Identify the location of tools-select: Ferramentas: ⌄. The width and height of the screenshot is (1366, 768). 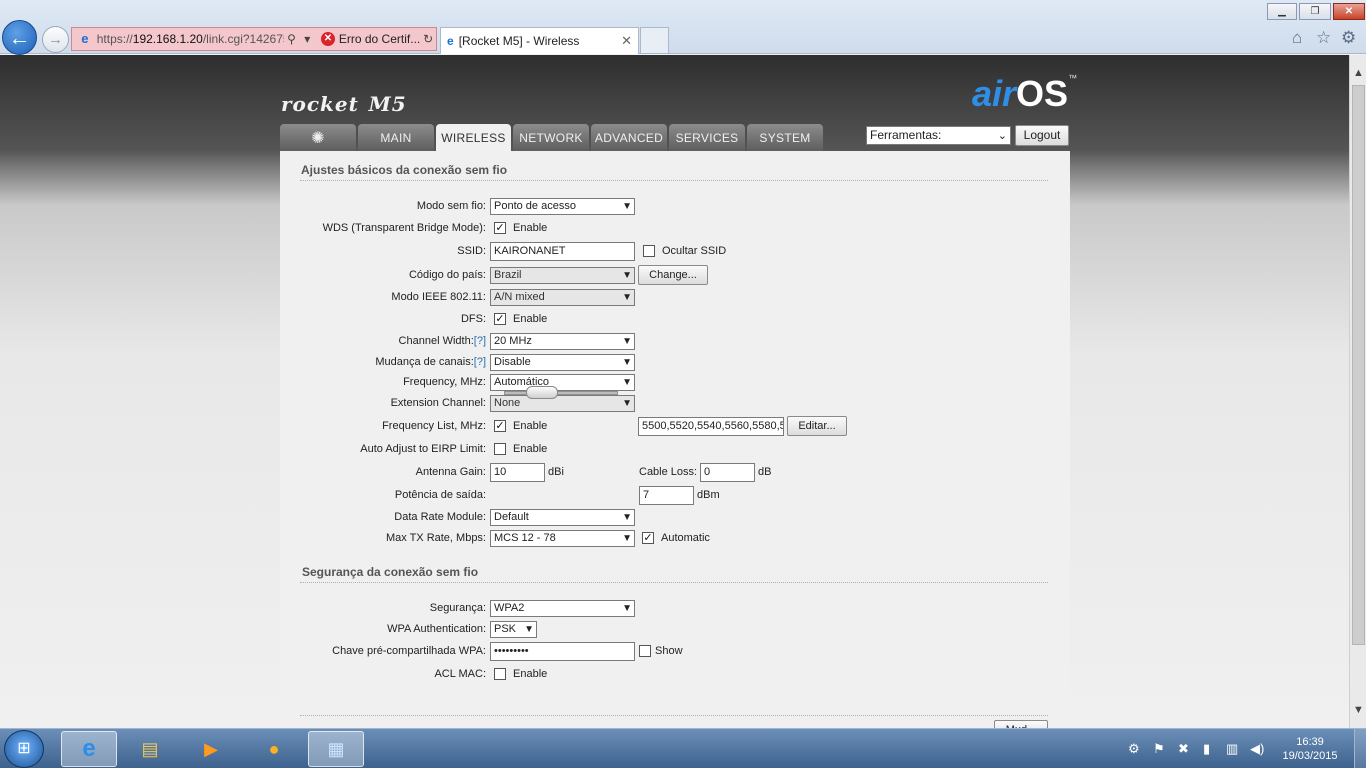
(938, 135).